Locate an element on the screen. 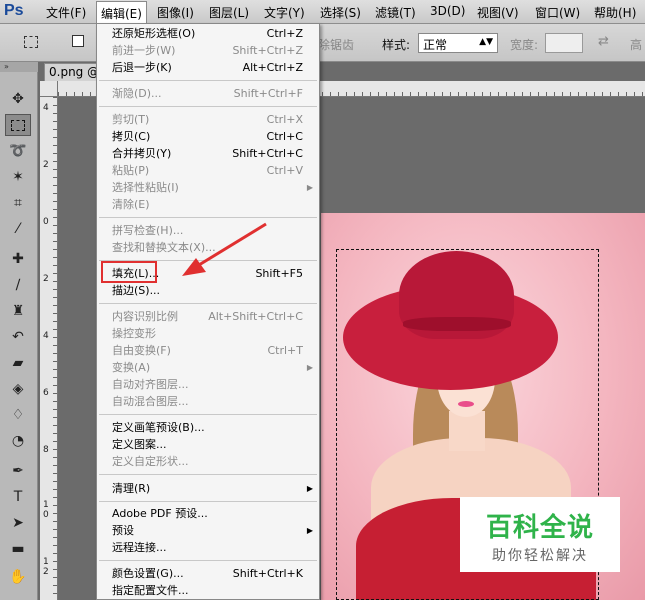 The image size is (645, 600). pen-tool-icon: ✒ is located at coordinates (18, 471).